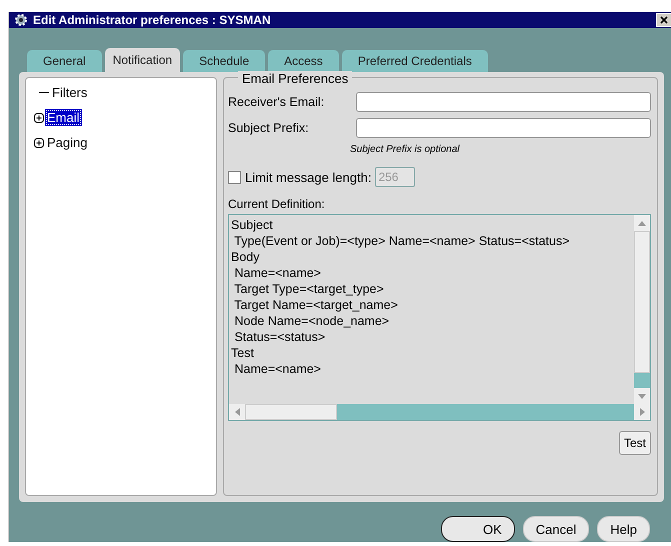 This screenshot has width=671, height=546. Describe the element at coordinates (67, 142) in the screenshot. I see `tree-item: Paging` at that location.